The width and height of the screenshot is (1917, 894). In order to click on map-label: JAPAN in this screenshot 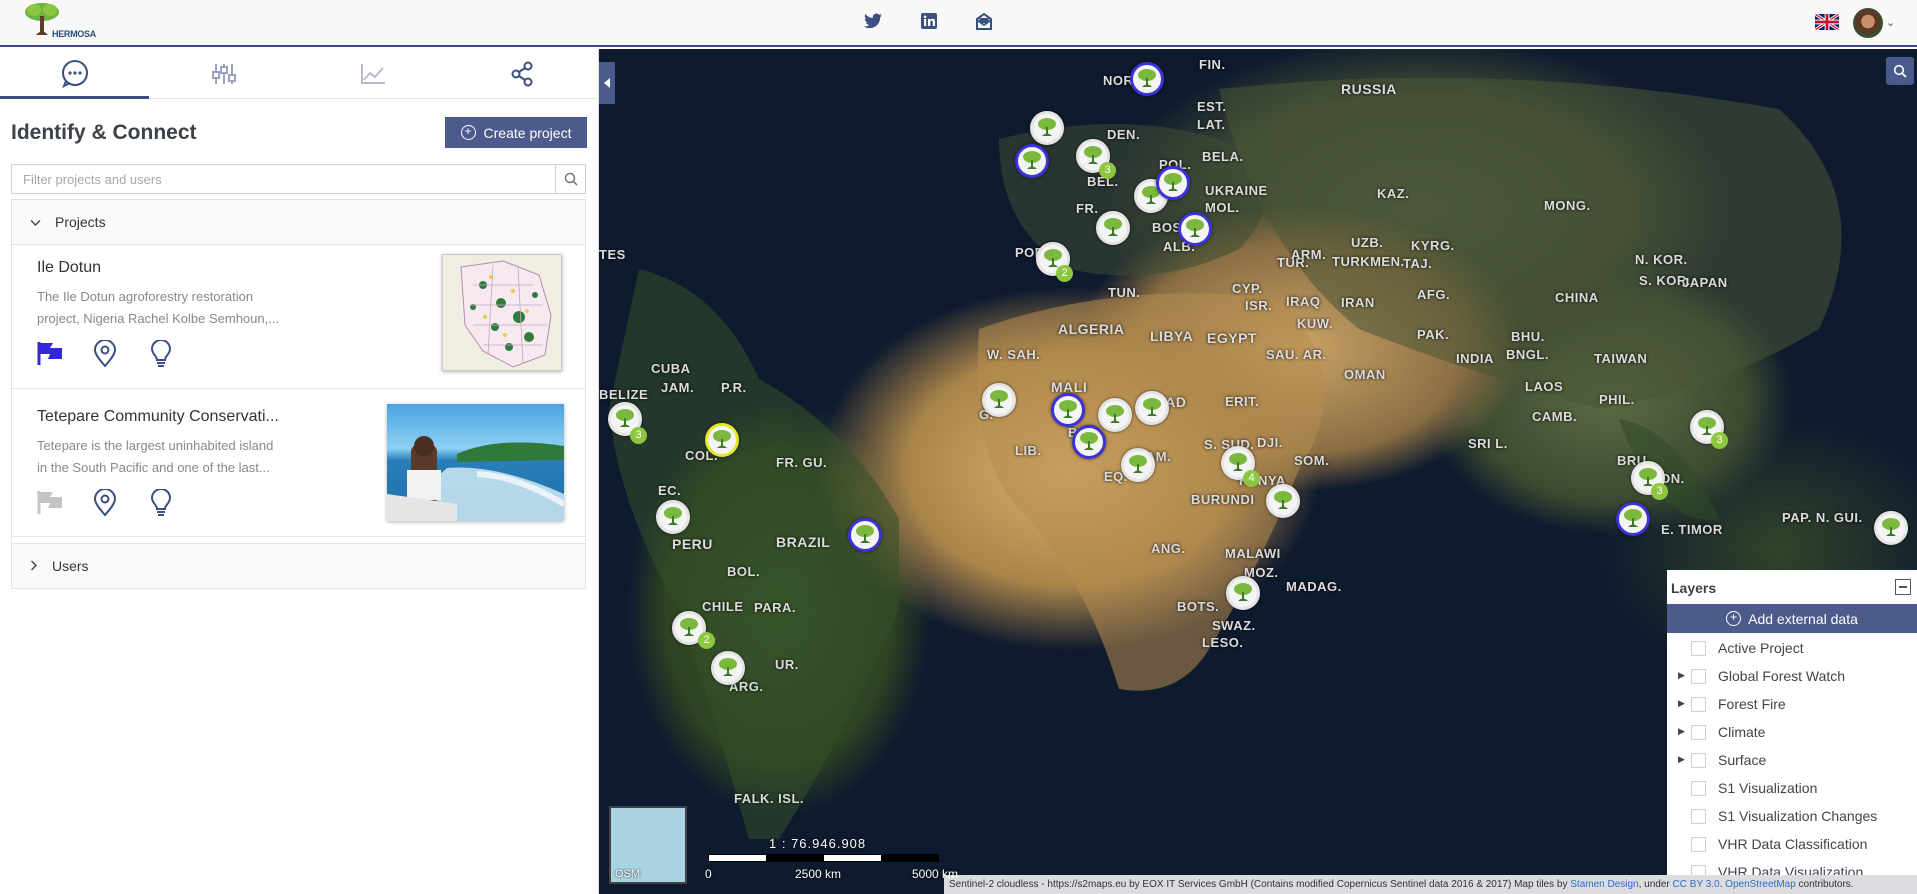, I will do `click(1705, 282)`.